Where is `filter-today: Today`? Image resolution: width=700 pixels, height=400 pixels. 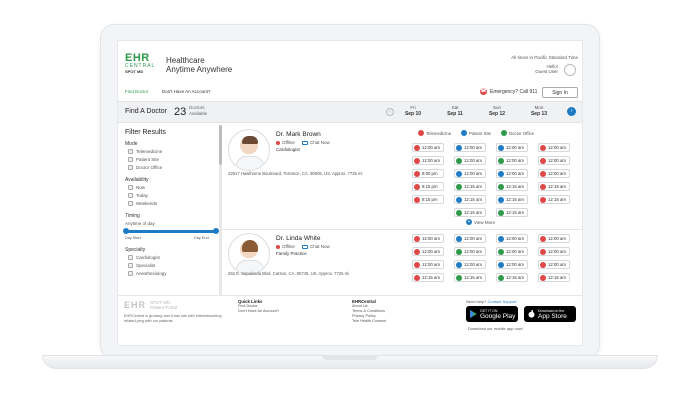
filter-today: Today is located at coordinates (138, 195).